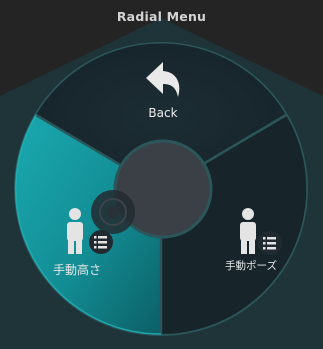 The image size is (323, 349). What do you see at coordinates (161, 16) in the screenshot?
I see `window-title: Radial Menu` at bounding box center [161, 16].